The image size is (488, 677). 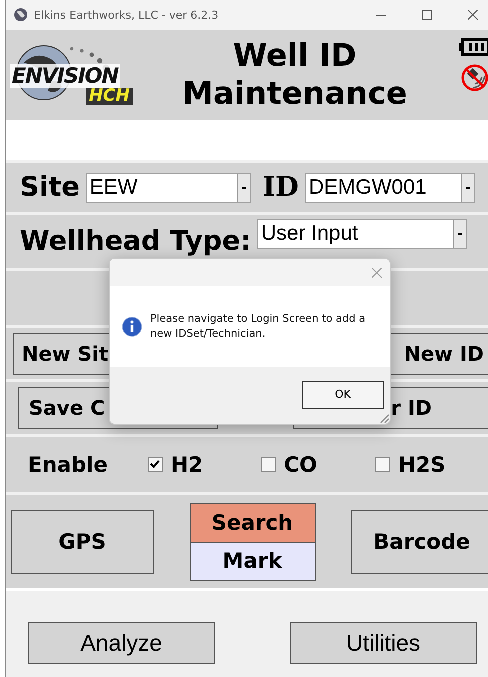 I want to click on dialog-message: Please navigate to Login Screen to add a new IDSet/Technician., so click(x=258, y=327).